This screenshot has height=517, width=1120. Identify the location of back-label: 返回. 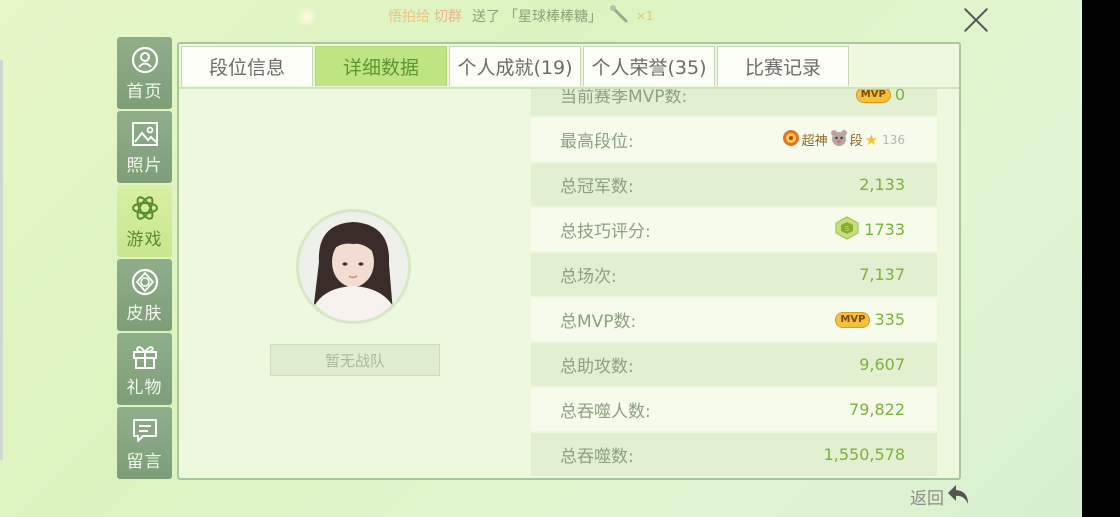
(927, 498).